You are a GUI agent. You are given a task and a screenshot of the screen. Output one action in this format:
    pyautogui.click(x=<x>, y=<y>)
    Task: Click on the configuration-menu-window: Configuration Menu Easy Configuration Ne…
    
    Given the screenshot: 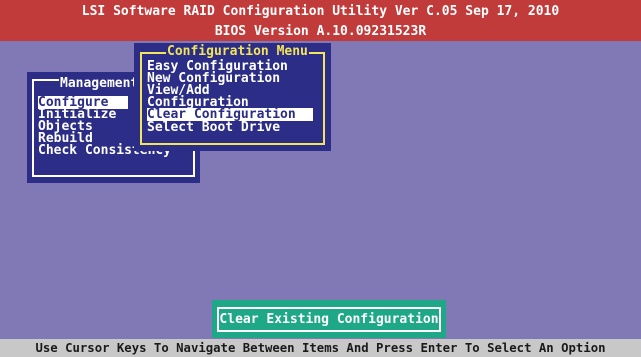 What is the action you would take?
    pyautogui.click(x=232, y=97)
    